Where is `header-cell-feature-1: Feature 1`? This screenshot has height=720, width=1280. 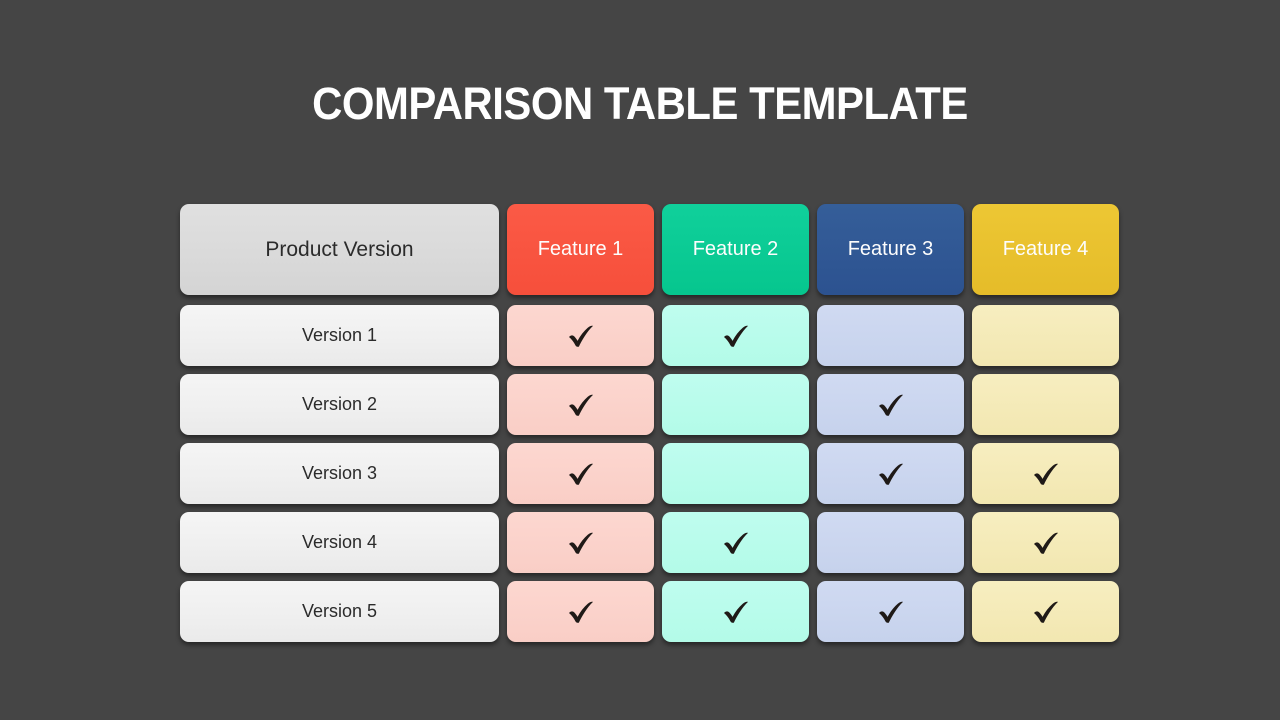
header-cell-feature-1: Feature 1 is located at coordinates (580, 249).